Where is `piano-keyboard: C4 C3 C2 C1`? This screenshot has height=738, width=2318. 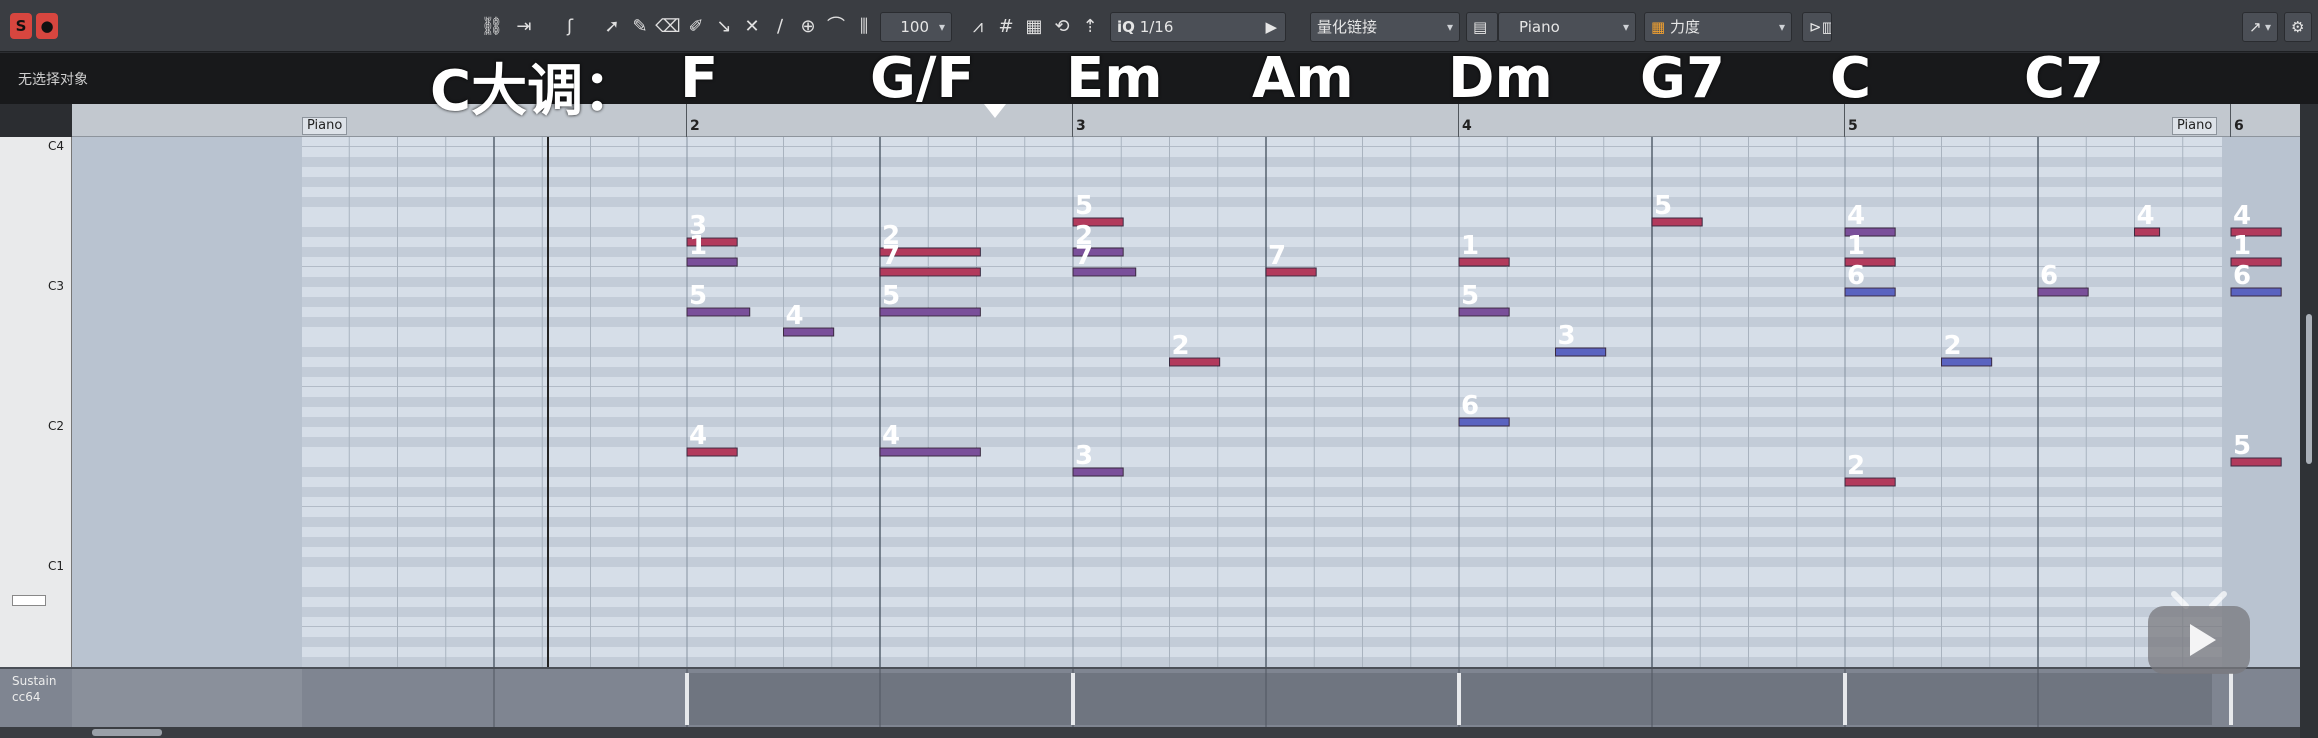 piano-keyboard: C4 C3 C2 C1 is located at coordinates (36, 402).